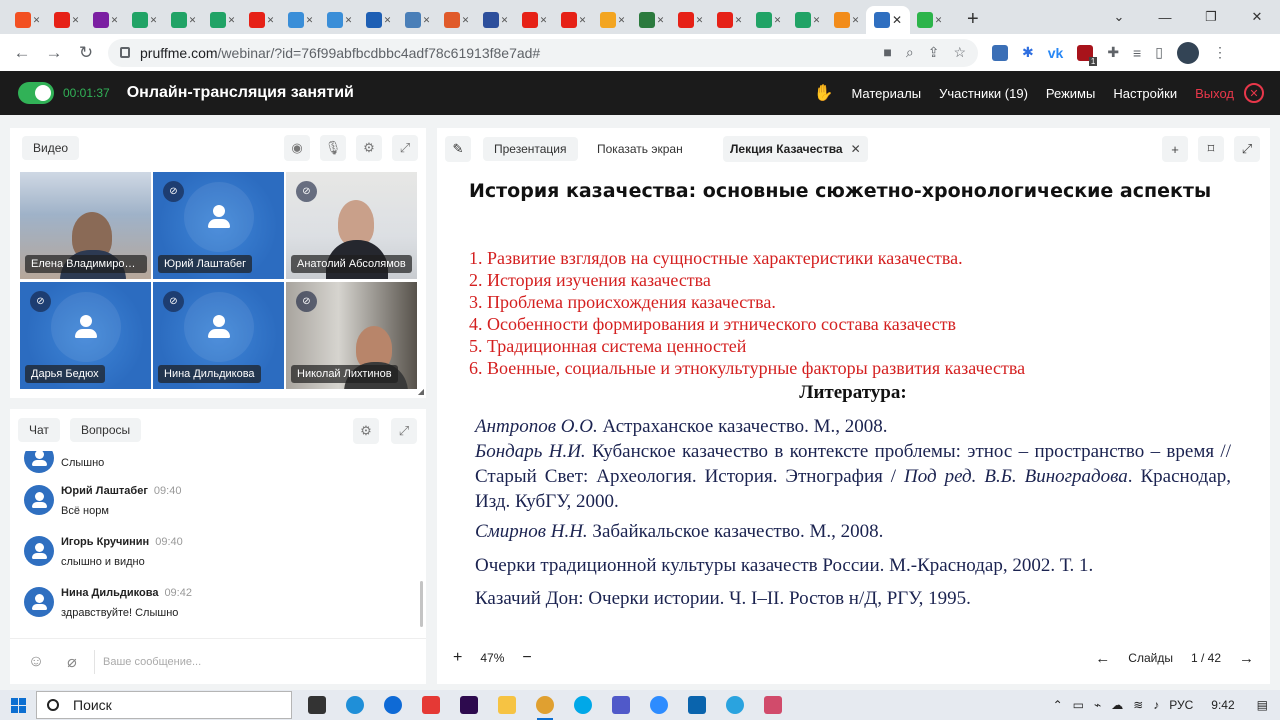 The width and height of the screenshot is (1280, 720). What do you see at coordinates (1262, 705) in the screenshot?
I see `notifications-icon: ▤` at bounding box center [1262, 705].